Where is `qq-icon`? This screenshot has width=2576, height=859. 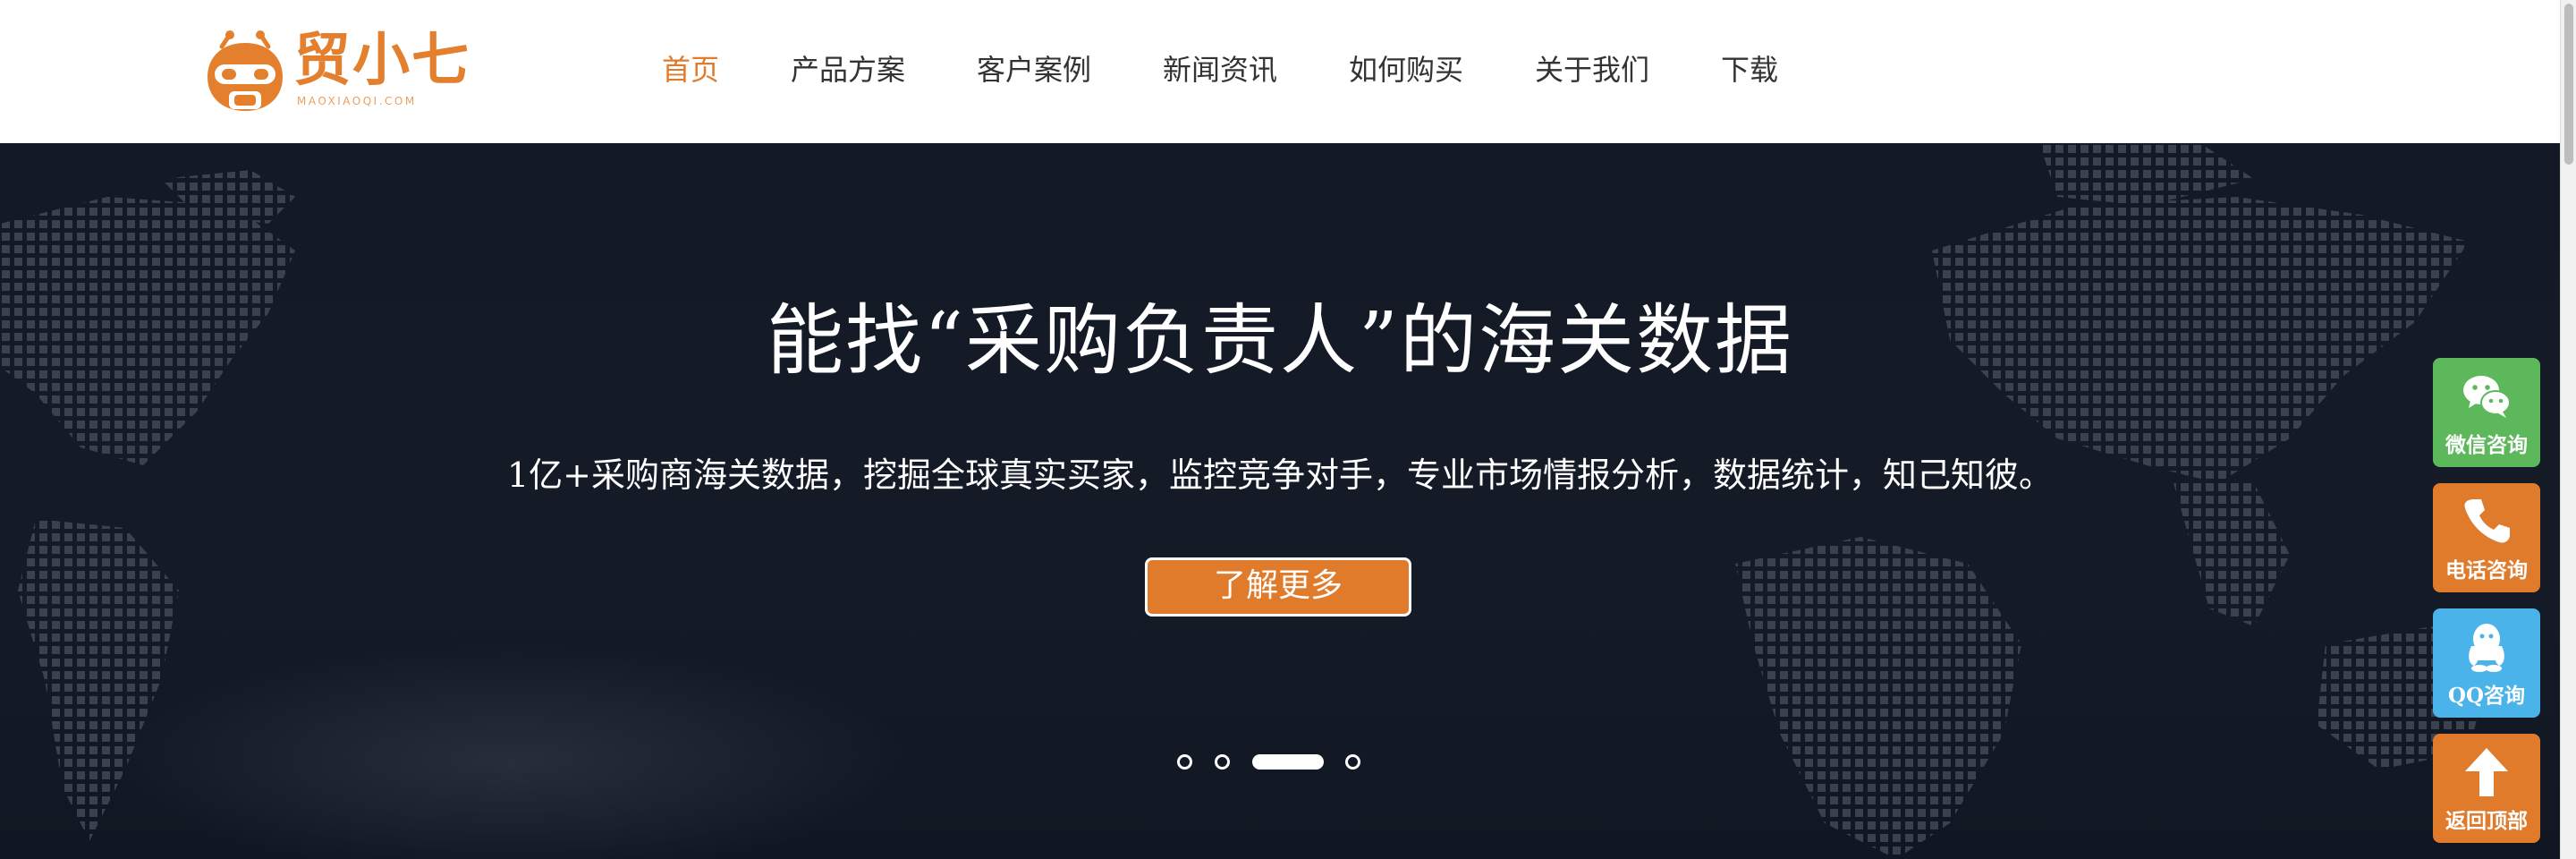 qq-icon is located at coordinates (2486, 648).